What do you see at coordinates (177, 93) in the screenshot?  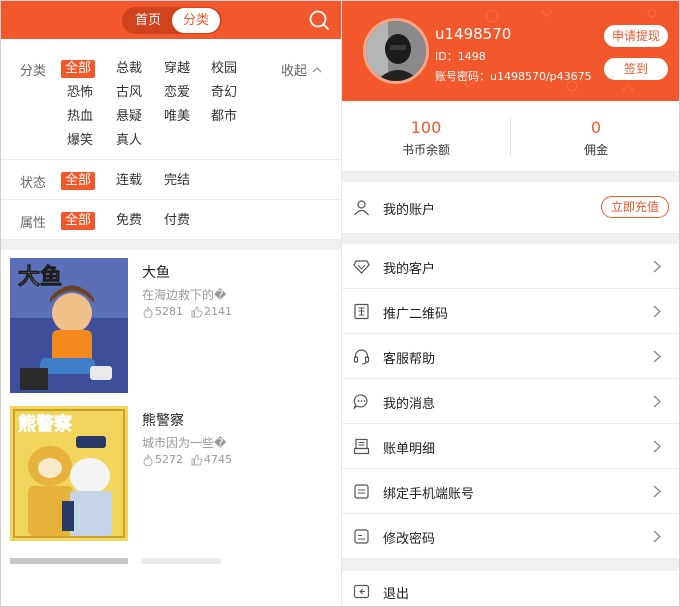 I see `category-chip: 恋爱` at bounding box center [177, 93].